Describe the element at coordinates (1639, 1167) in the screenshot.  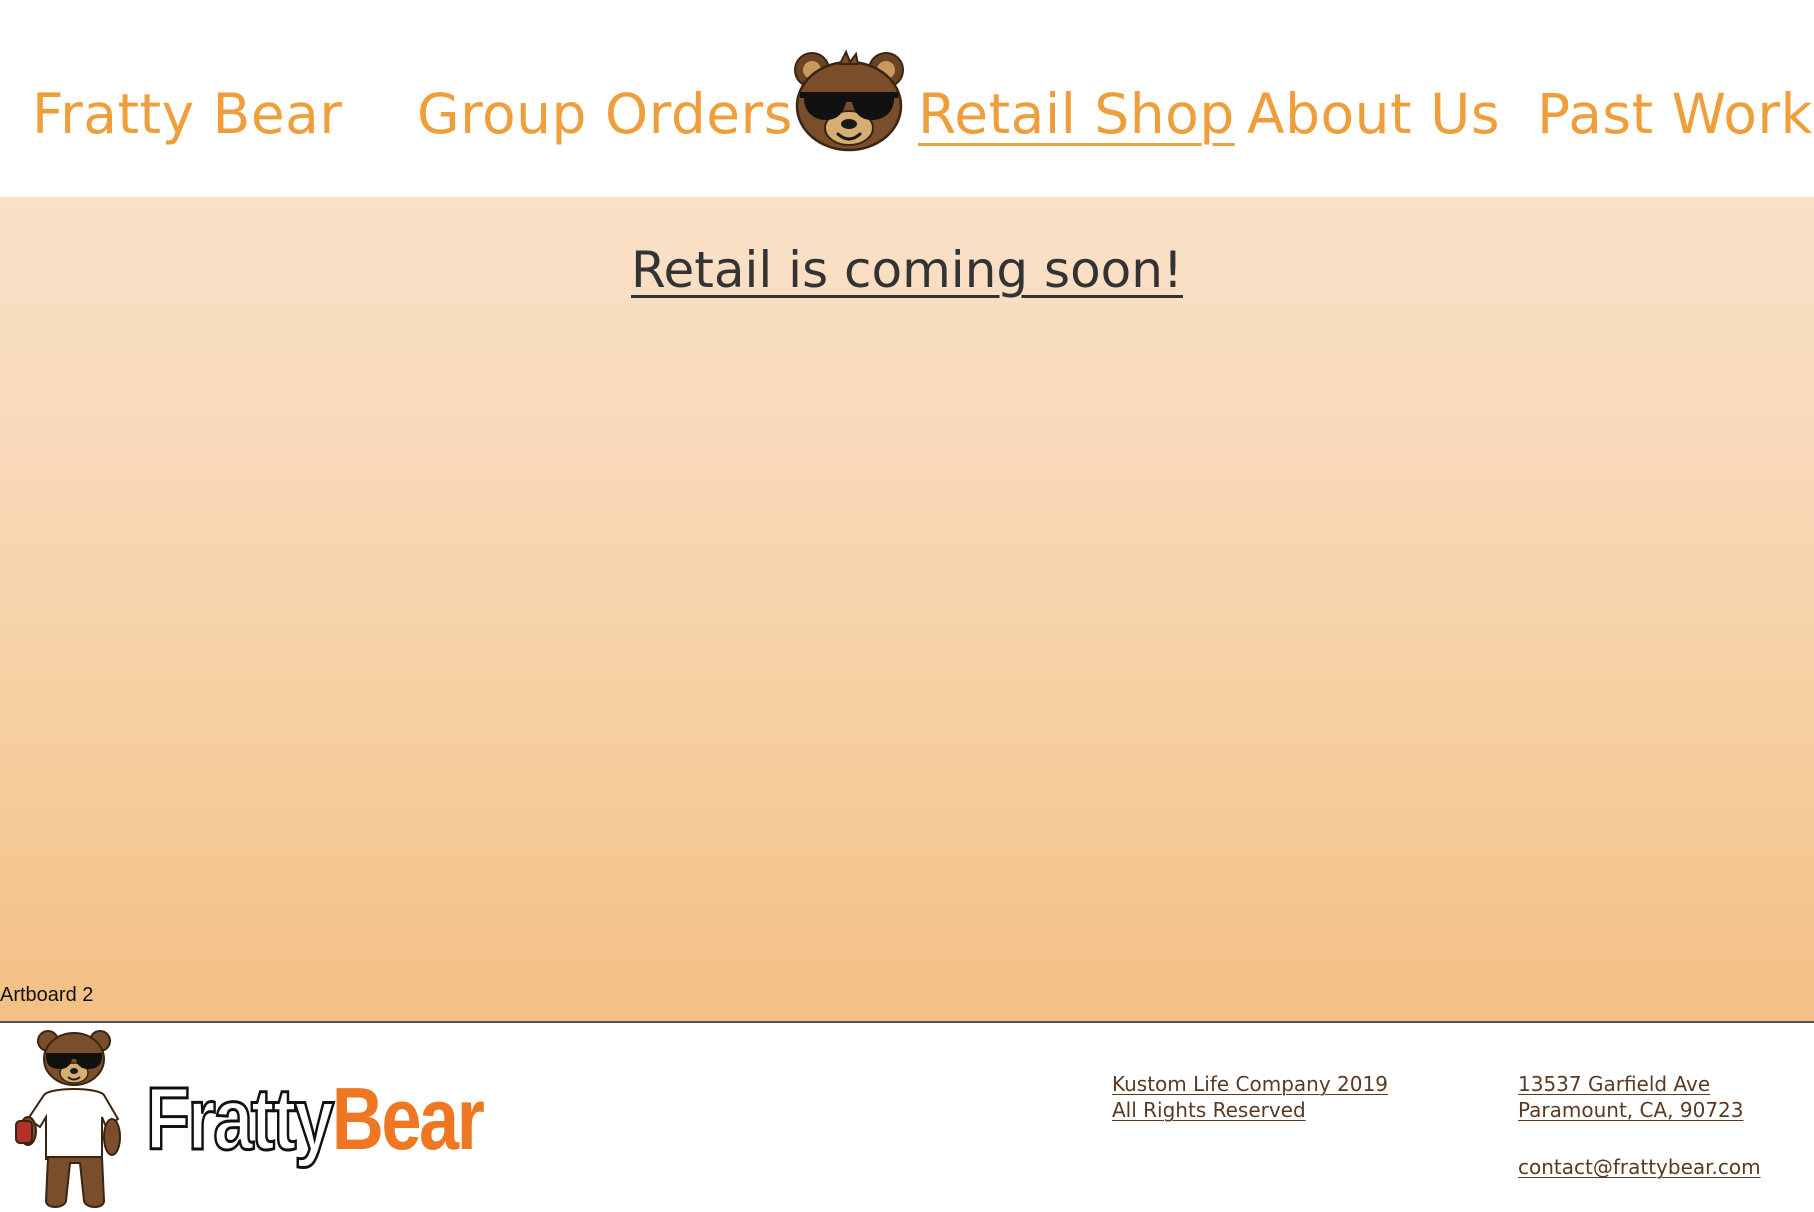
I see `footer-email-link: contact@frattybear.com` at that location.